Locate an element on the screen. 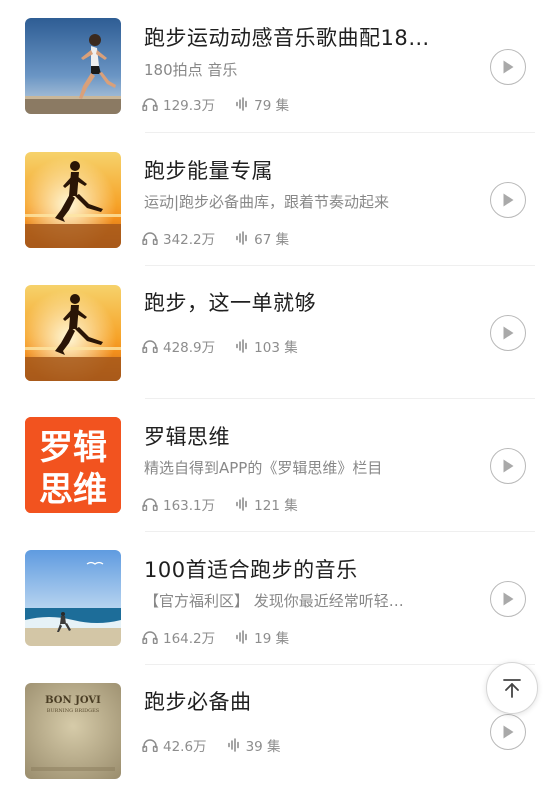  episode-count: 67 集 is located at coordinates (262, 238).